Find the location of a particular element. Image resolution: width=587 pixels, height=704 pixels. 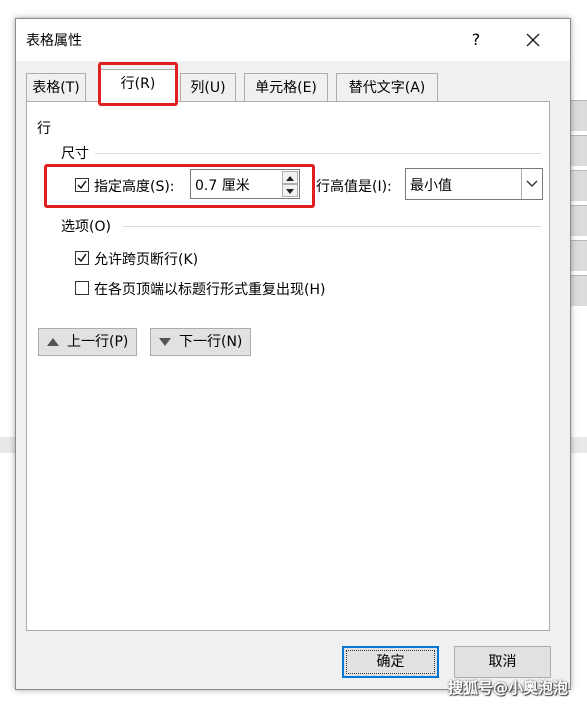

allow-break-label: 允许跨页断行(K) is located at coordinates (146, 260).